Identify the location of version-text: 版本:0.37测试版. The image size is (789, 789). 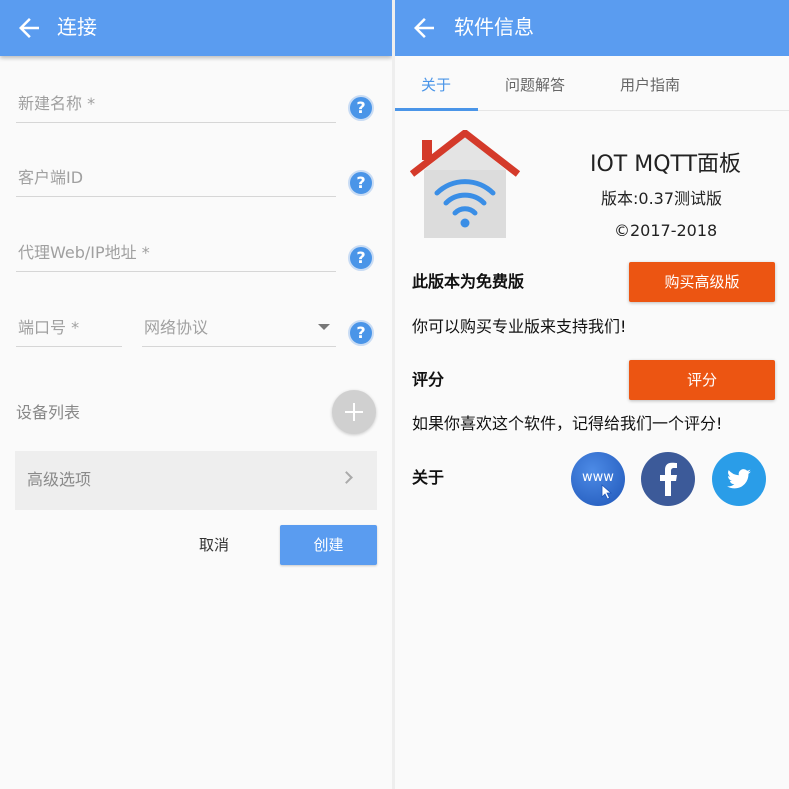
(662, 198).